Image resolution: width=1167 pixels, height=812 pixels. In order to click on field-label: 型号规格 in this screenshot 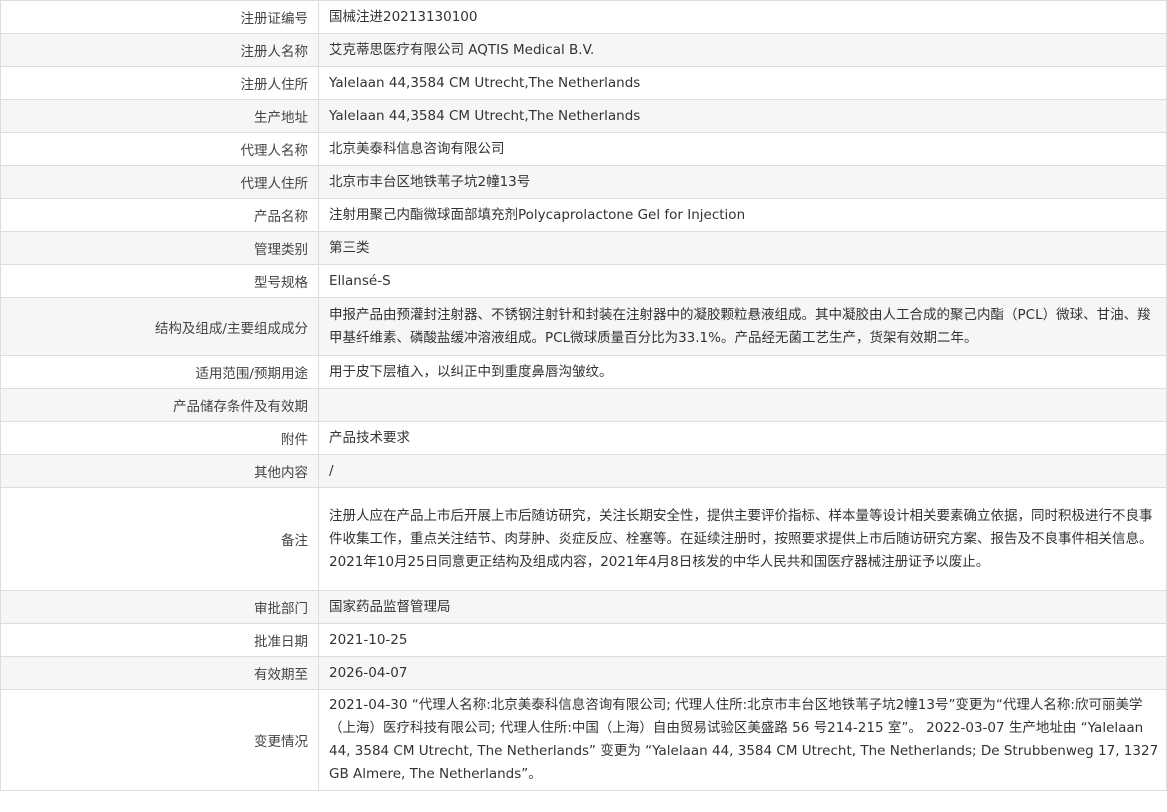, I will do `click(159, 281)`.